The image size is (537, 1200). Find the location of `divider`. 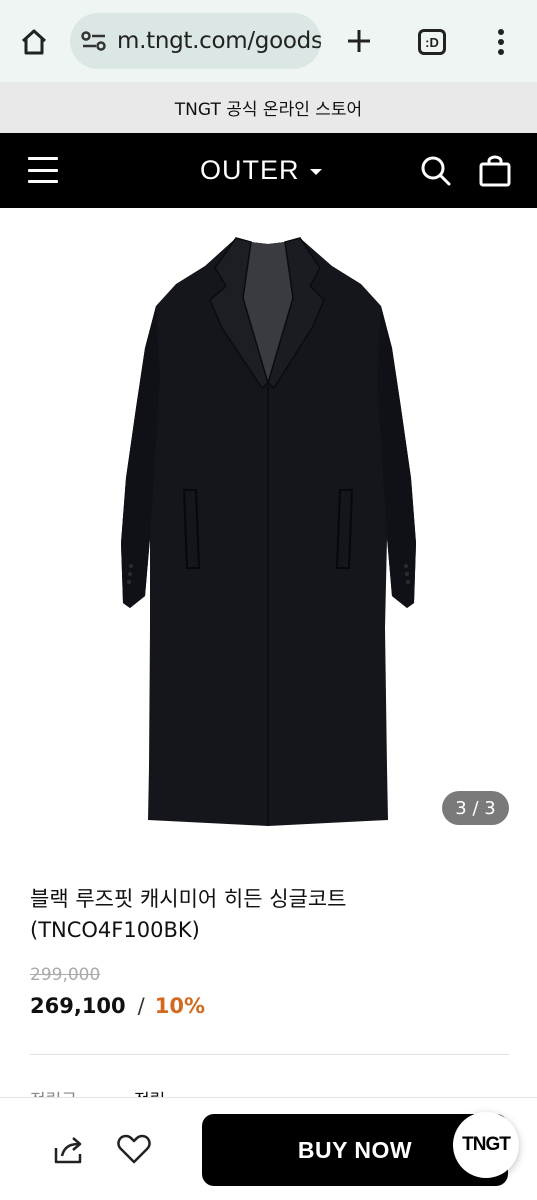

divider is located at coordinates (269, 1054).